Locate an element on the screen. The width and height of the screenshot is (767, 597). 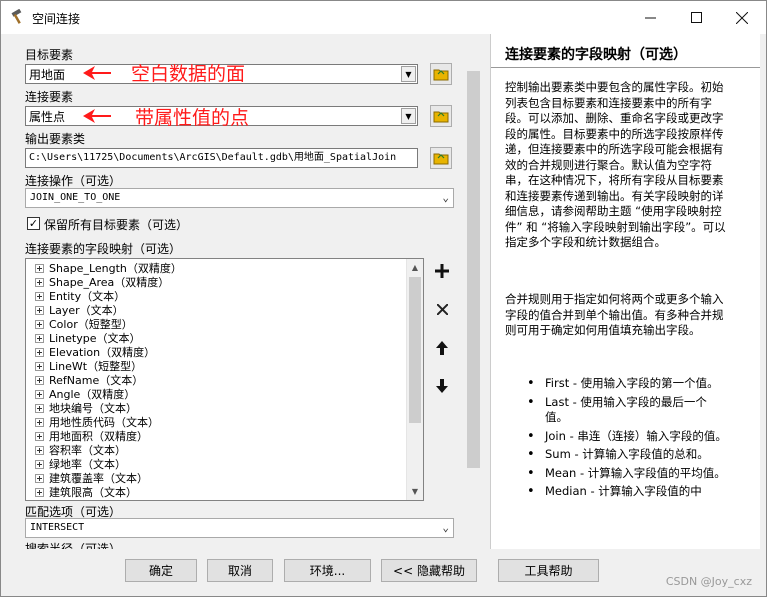
plus-icon is located at coordinates (442, 271).